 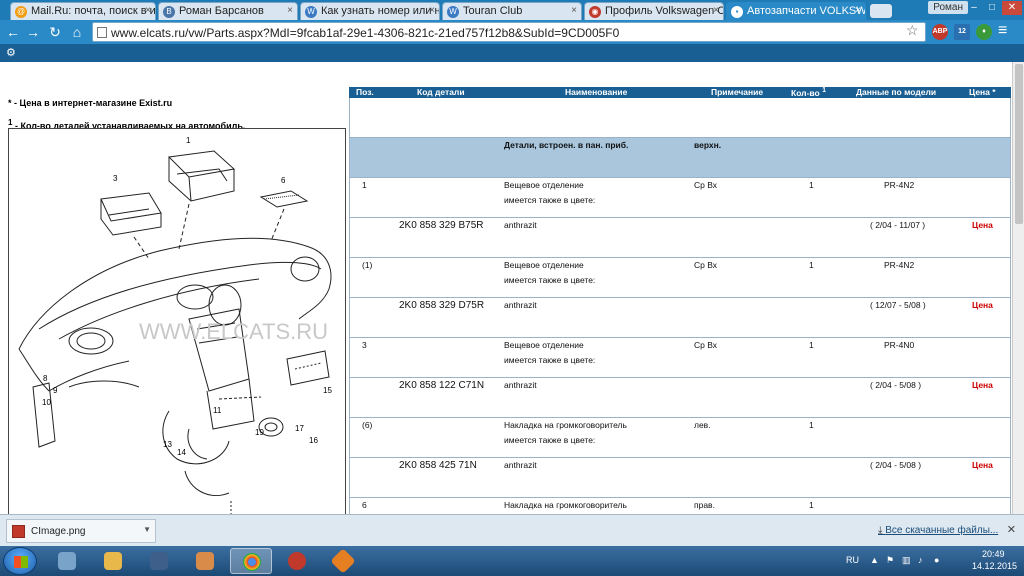 What do you see at coordinates (21, 12) in the screenshot?
I see `mail-icon: @` at bounding box center [21, 12].